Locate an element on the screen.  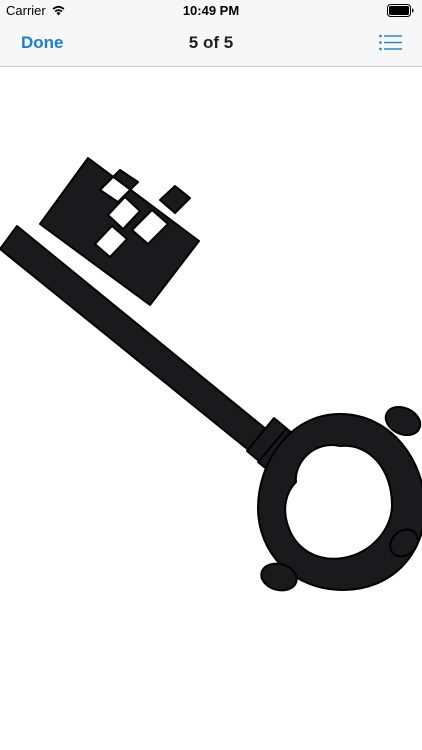
list-icon is located at coordinates (390, 42).